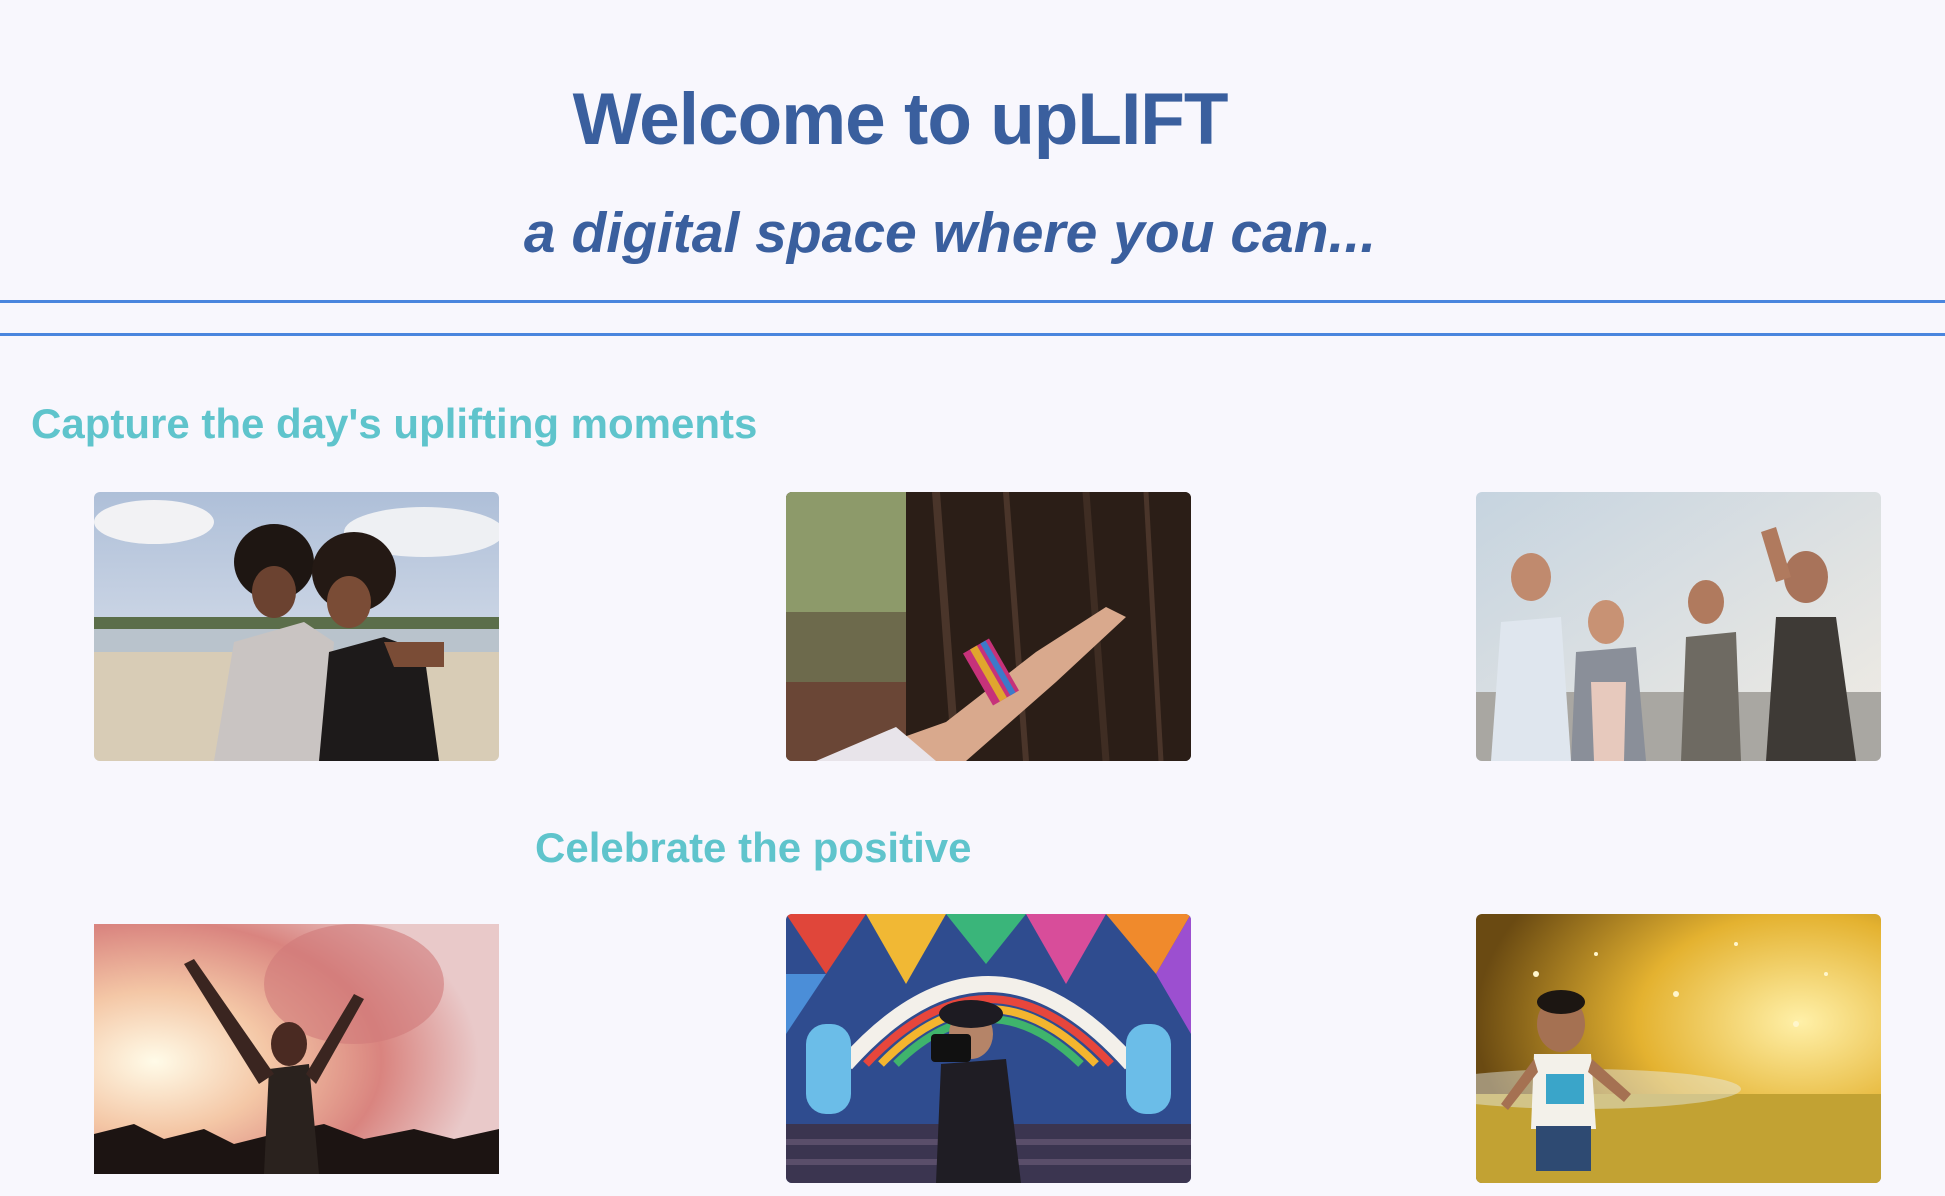  Describe the element at coordinates (394, 423) in the screenshot. I see `section-heading-capture: Capture the day's uplifting moments` at that location.